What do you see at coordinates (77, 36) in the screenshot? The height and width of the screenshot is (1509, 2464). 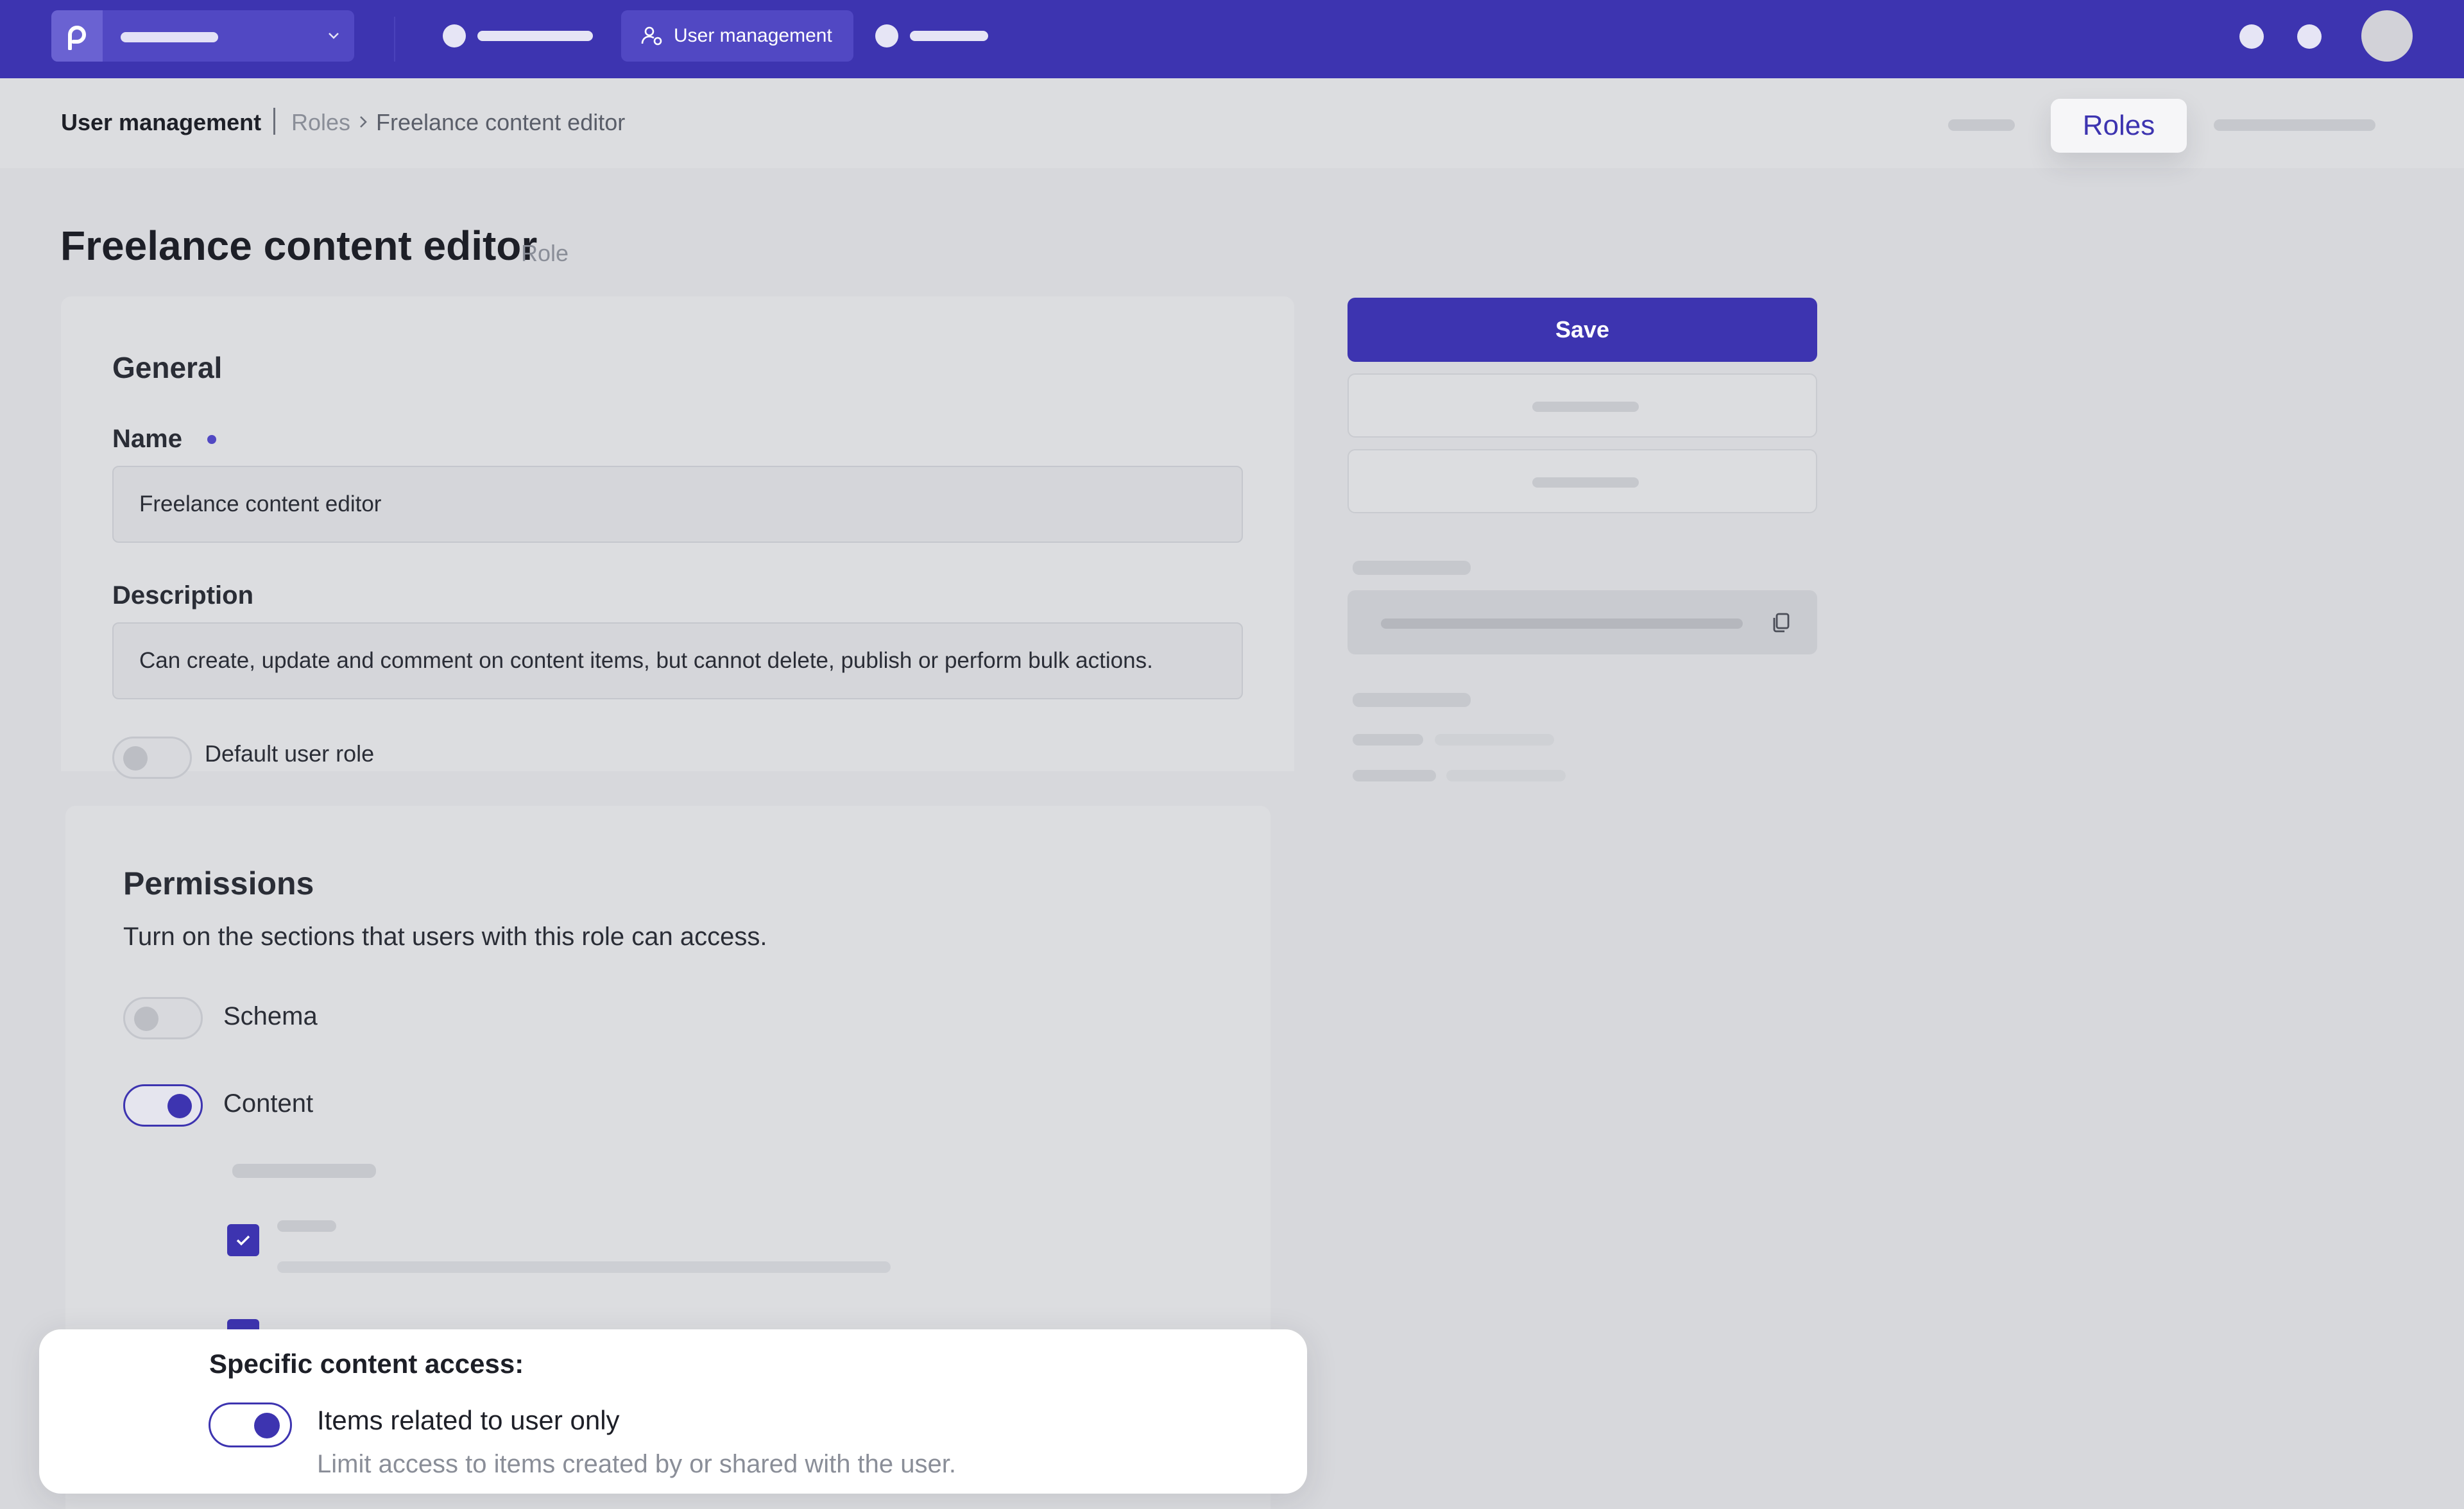 I see `app-logo-icon` at bounding box center [77, 36].